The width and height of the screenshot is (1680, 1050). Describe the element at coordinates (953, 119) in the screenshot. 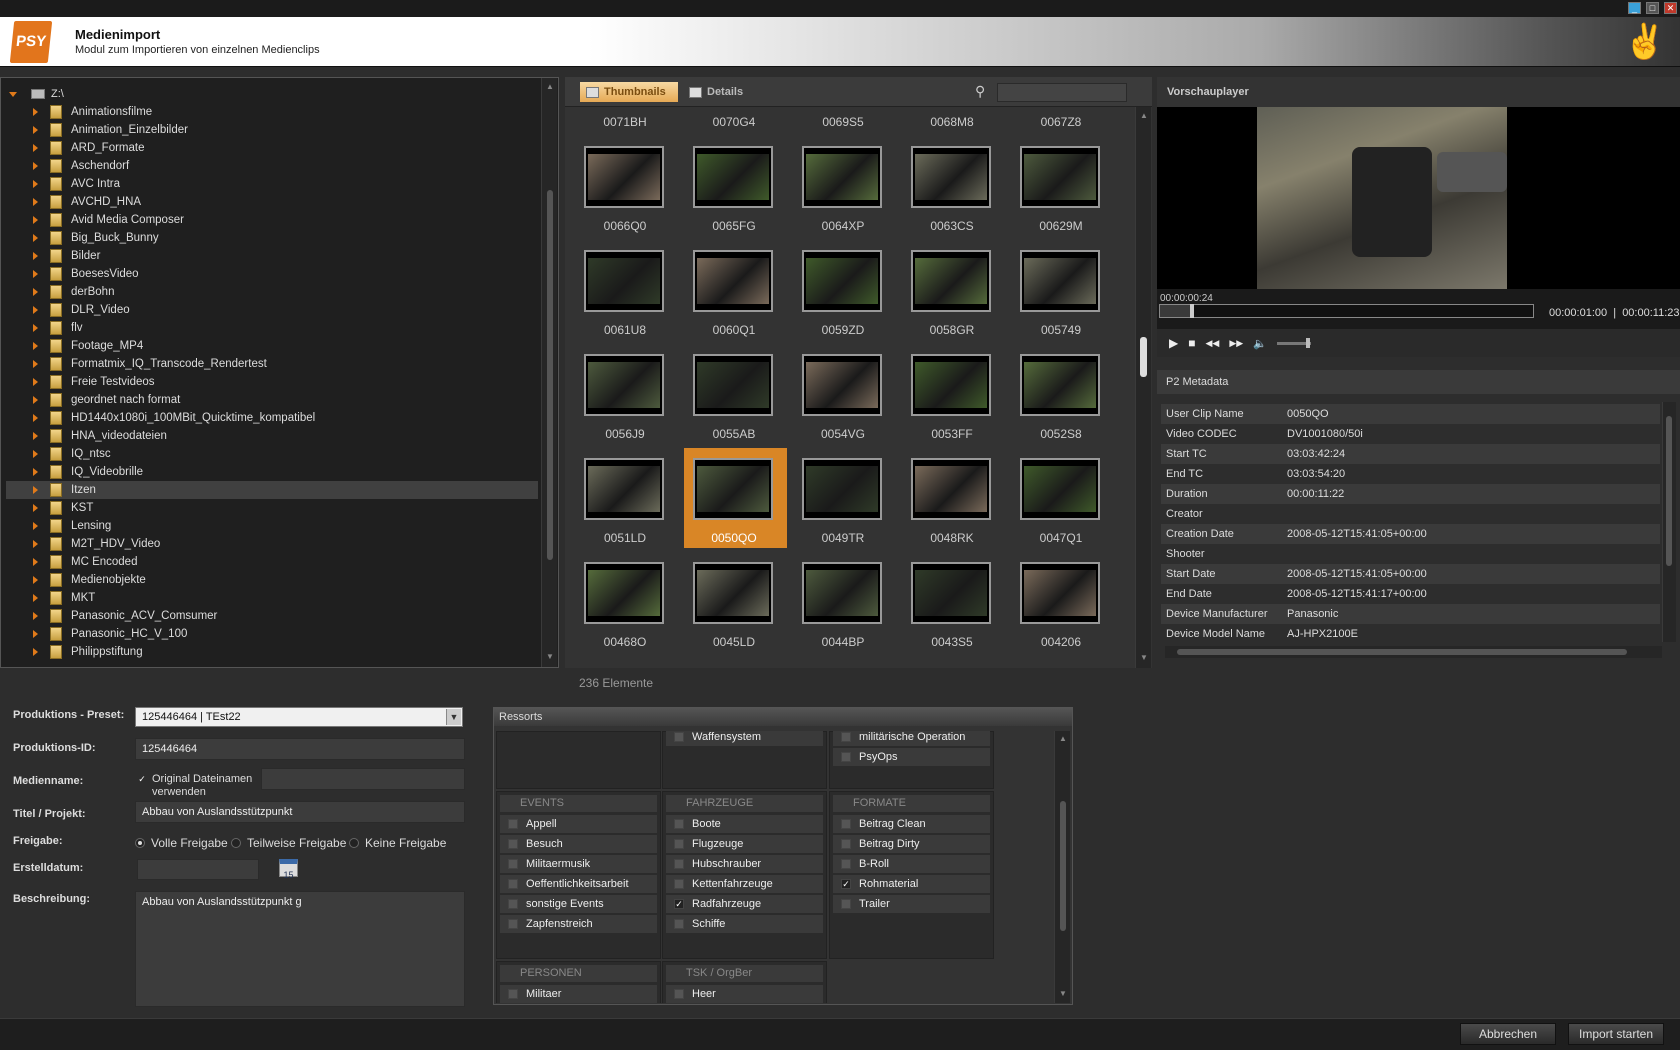

I see `thumbnail-item: 0068M8` at that location.